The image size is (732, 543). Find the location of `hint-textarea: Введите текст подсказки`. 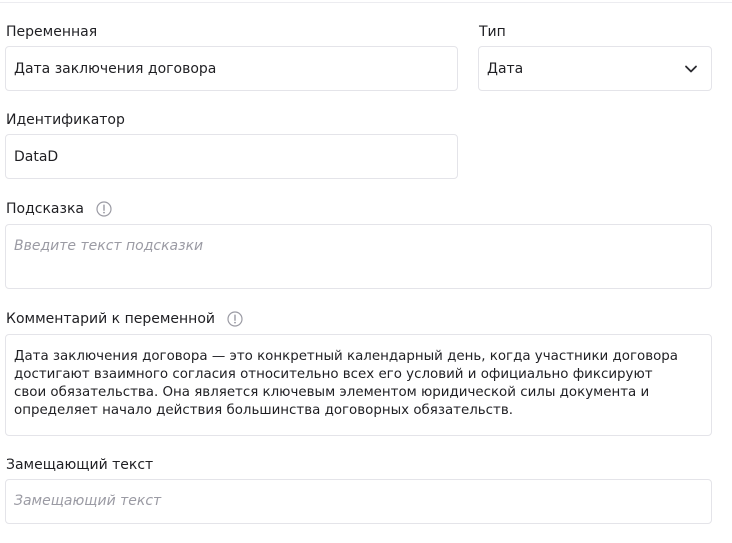

hint-textarea: Введите текст подсказки is located at coordinates (358, 256).